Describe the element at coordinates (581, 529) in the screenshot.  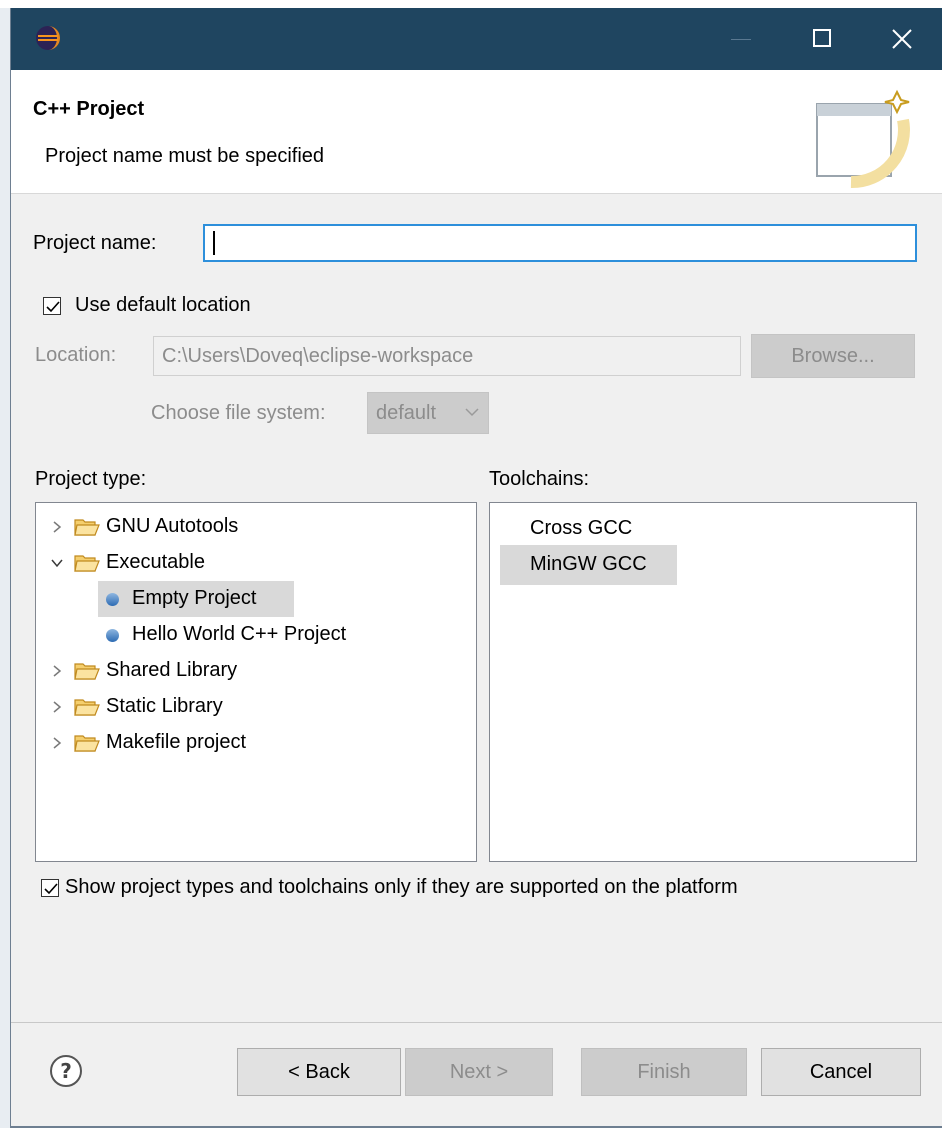
I see `toolchain-item-cross-gcc: Cross GCC` at that location.